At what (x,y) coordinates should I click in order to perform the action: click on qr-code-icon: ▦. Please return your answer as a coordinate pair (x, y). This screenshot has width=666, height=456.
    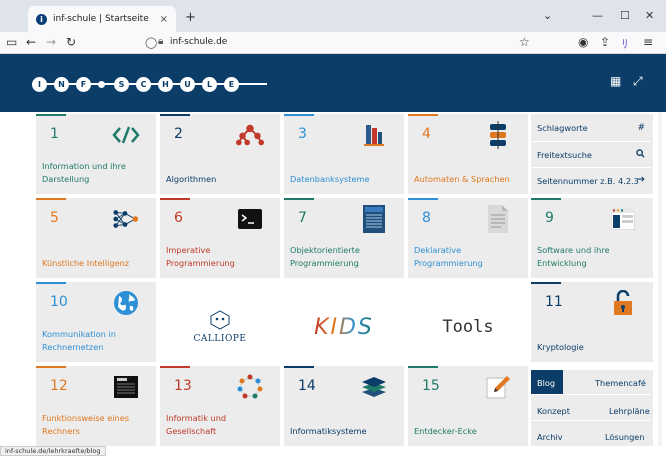
    Looking at the image, I should click on (615, 81).